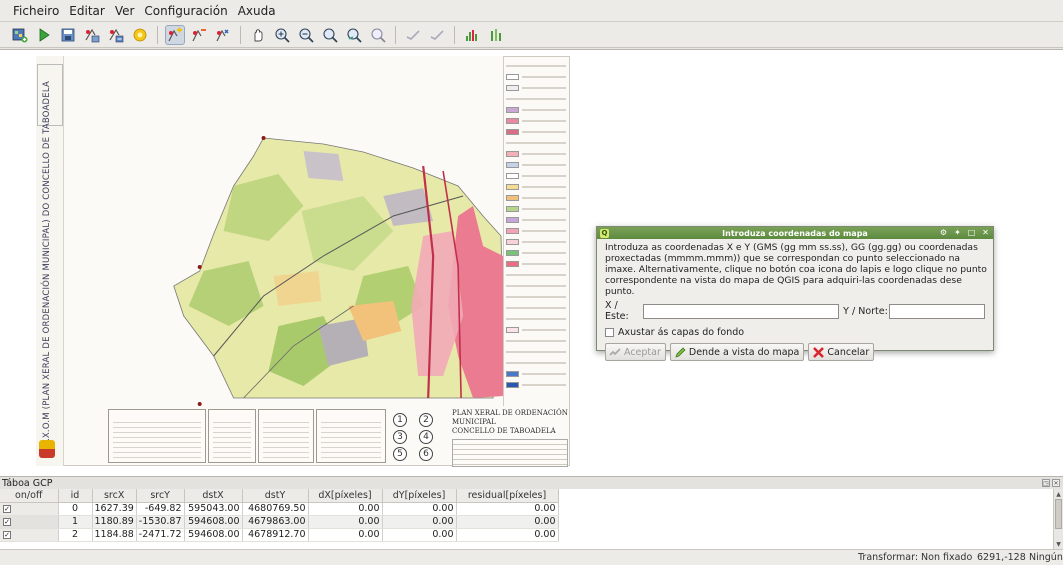 This screenshot has height=565, width=1063. What do you see at coordinates (400, 454) in the screenshot?
I see `sheet-number: 5` at bounding box center [400, 454].